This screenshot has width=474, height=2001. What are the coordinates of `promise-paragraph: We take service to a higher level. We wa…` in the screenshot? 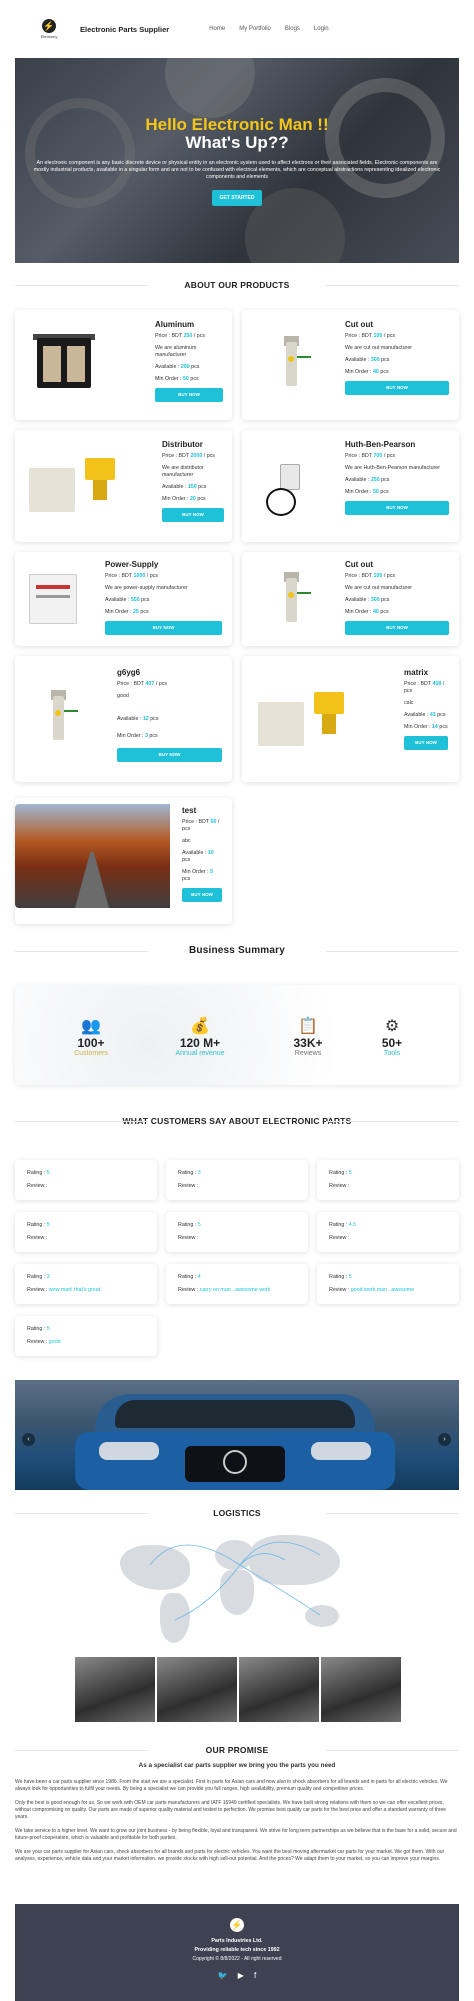 It's located at (236, 1834).